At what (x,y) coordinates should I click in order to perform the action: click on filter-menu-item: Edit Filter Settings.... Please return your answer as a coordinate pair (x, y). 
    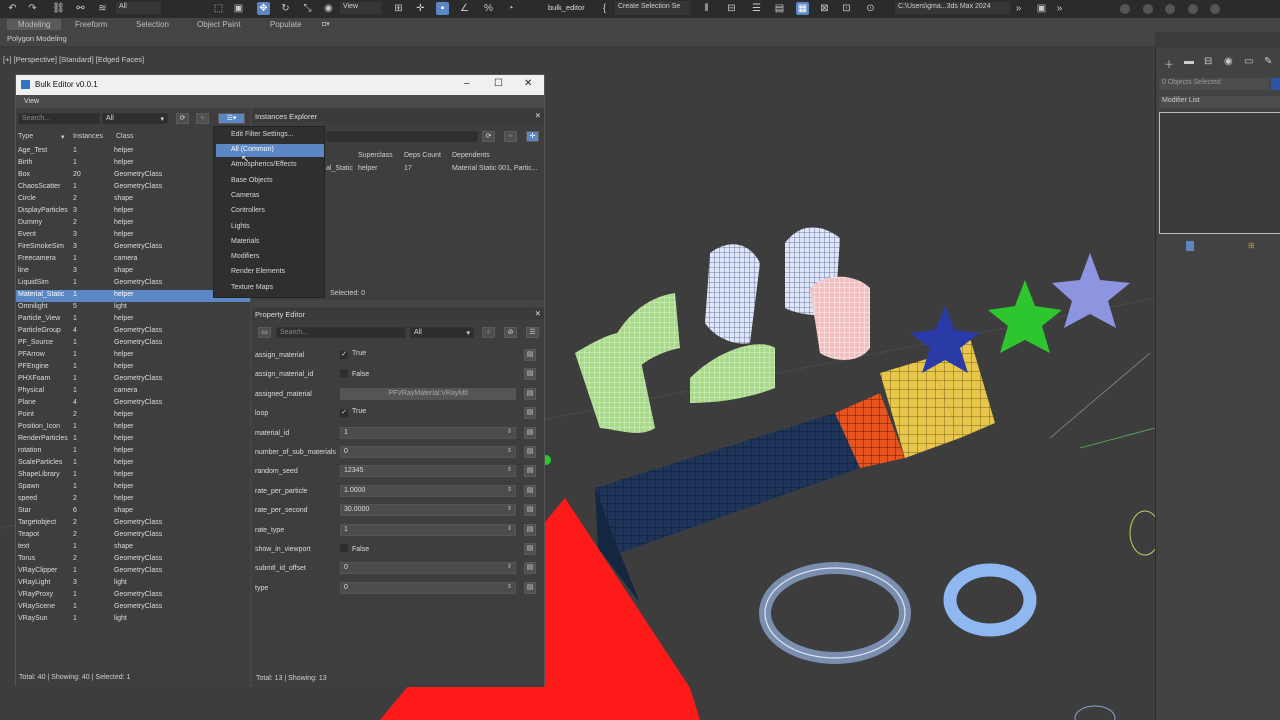
    Looking at the image, I should click on (270, 135).